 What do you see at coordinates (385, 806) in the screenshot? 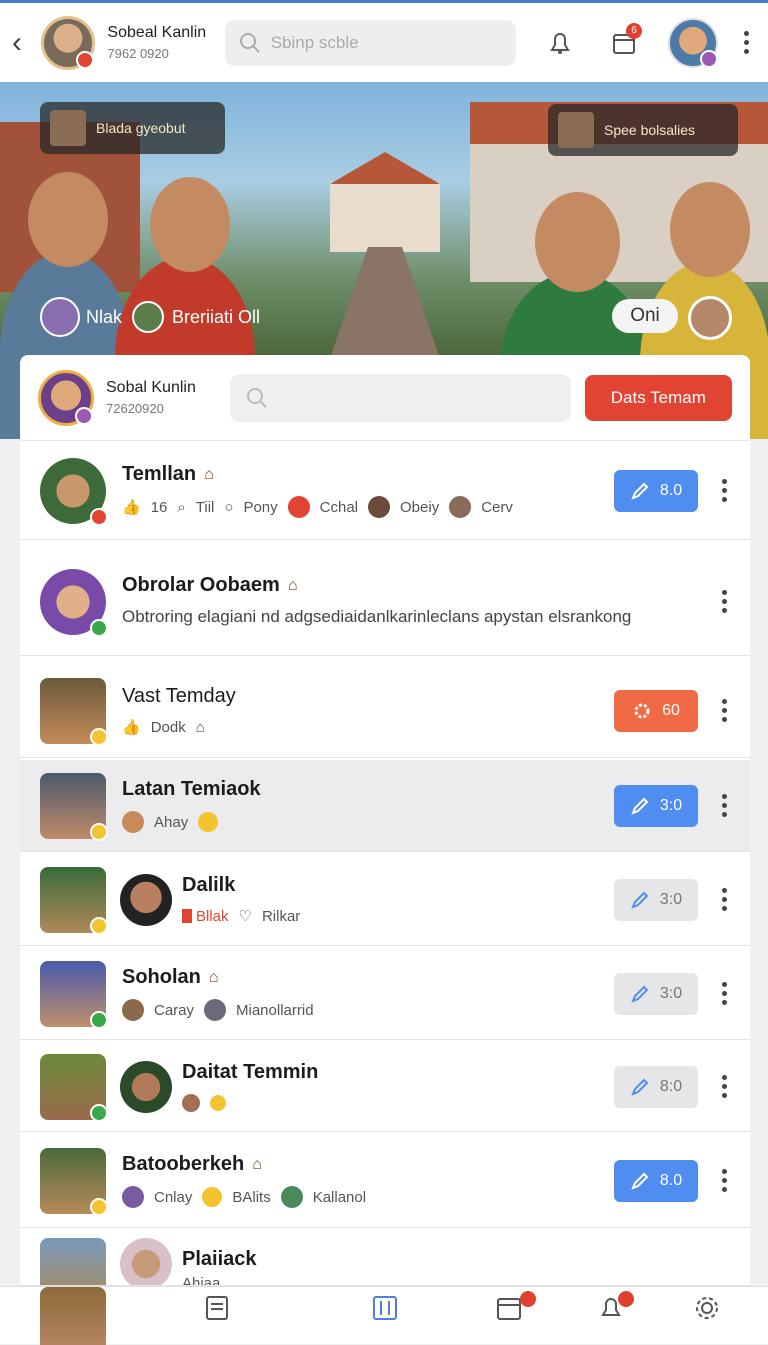
I see `list-item: Latan Temiaok Ahay 3:0` at bounding box center [385, 806].